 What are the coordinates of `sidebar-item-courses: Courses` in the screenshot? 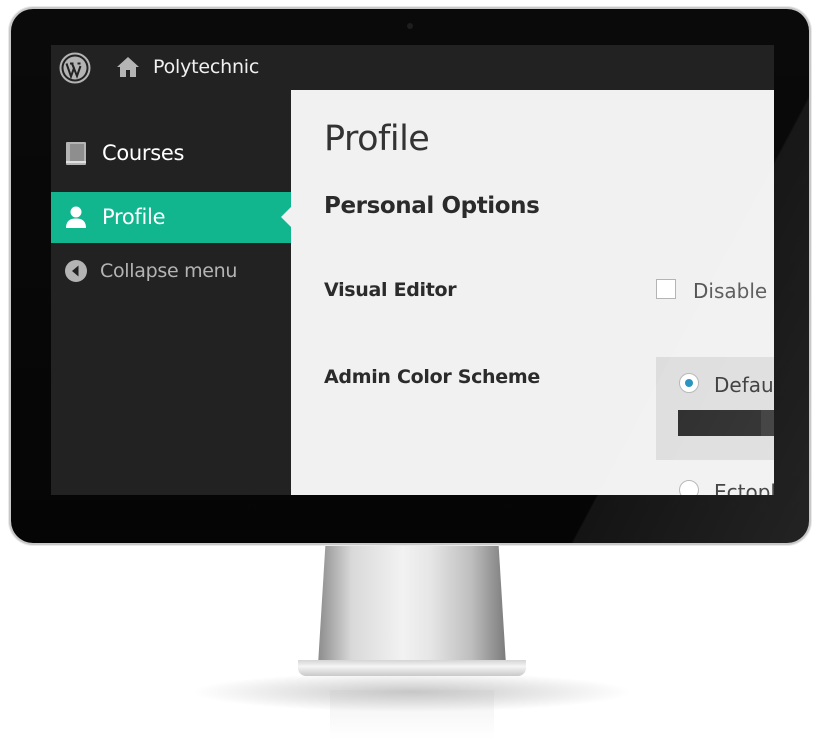 It's located at (171, 153).